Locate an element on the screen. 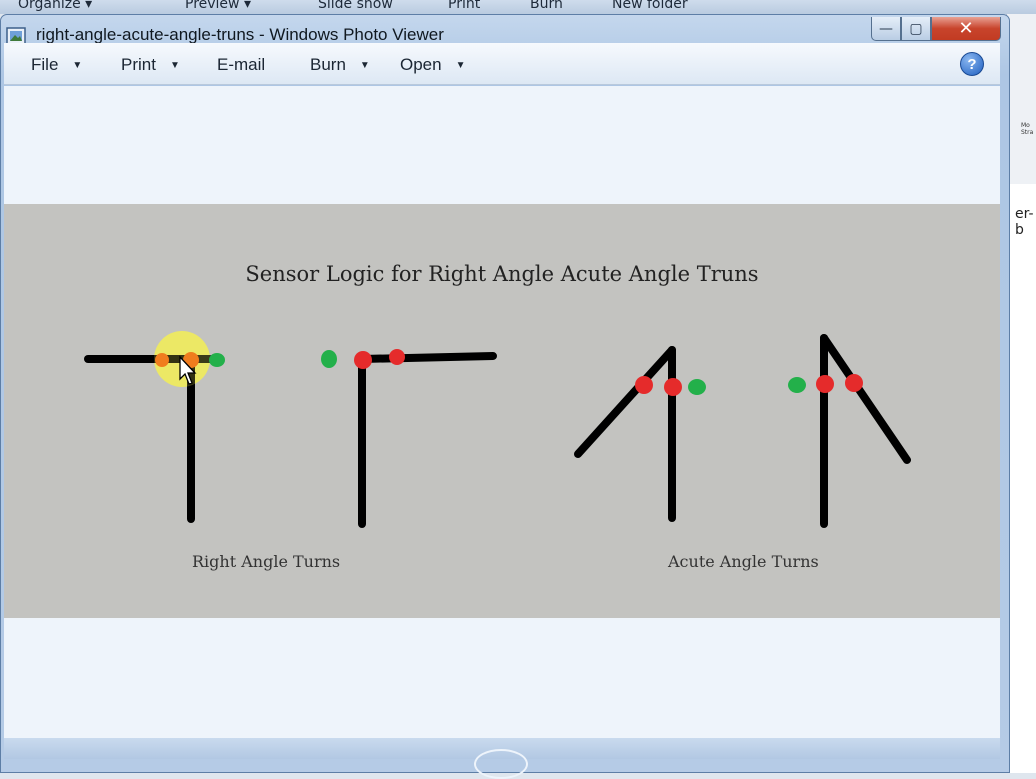  menu-burn-label: Burn is located at coordinates (328, 64).